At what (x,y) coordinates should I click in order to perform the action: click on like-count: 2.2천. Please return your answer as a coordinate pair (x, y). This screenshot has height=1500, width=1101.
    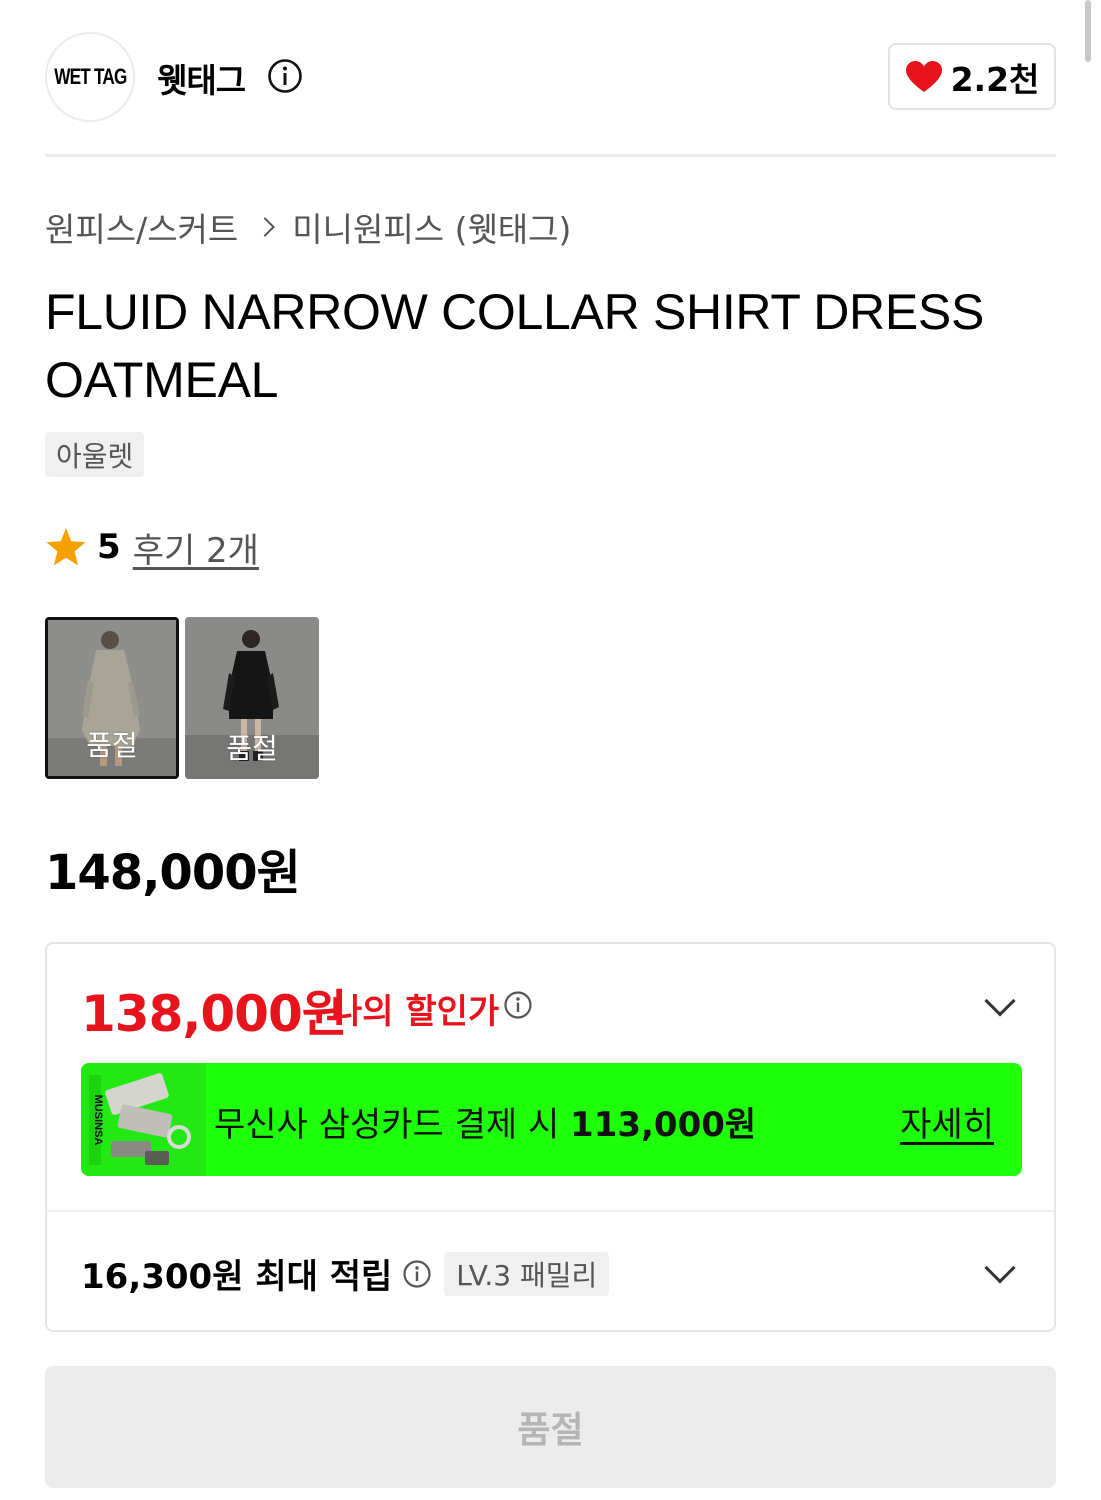
    Looking at the image, I should click on (995, 79).